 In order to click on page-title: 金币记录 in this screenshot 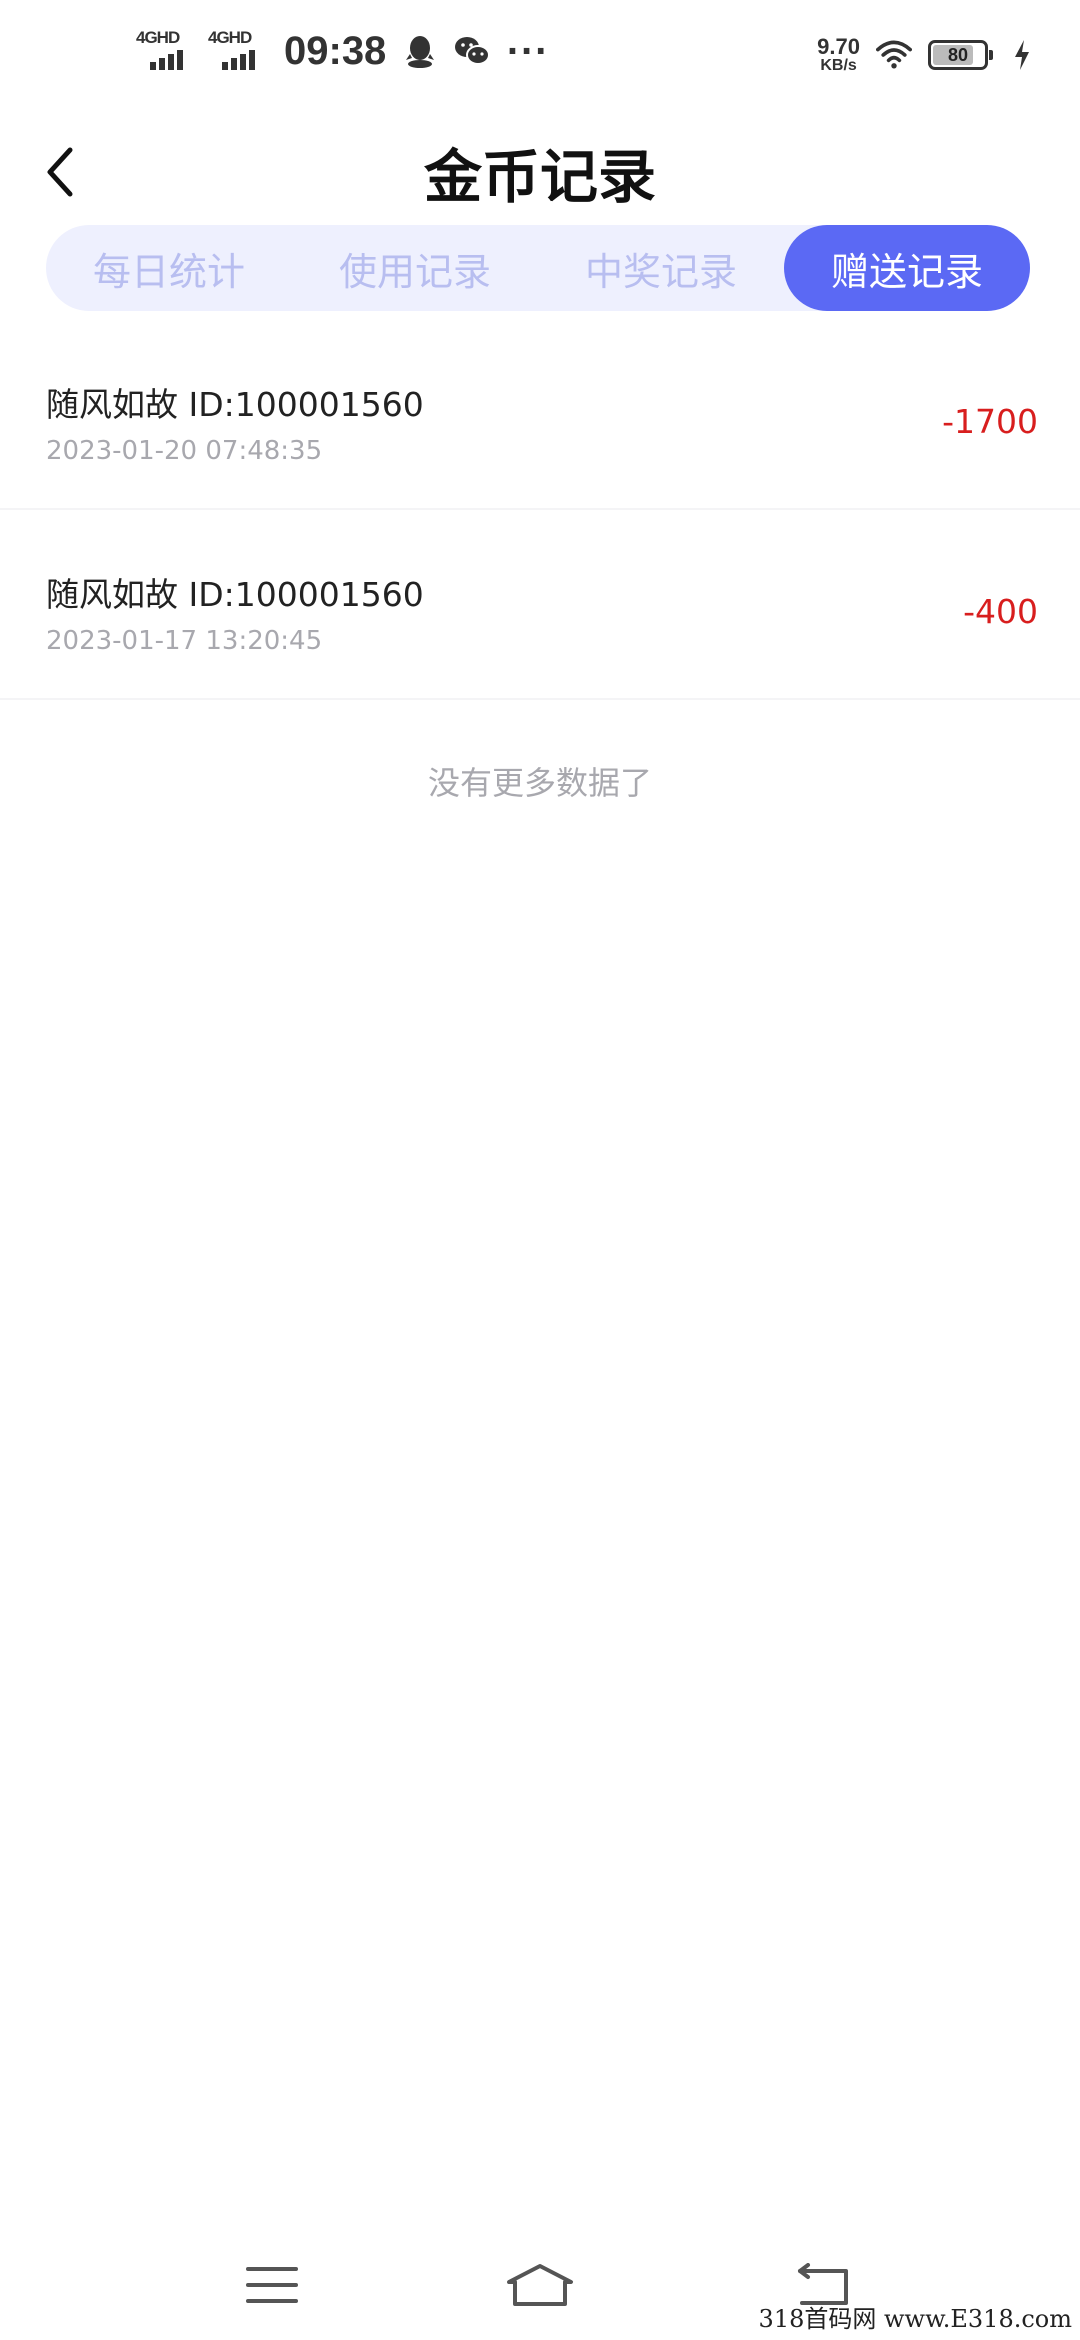, I will do `click(539, 177)`.